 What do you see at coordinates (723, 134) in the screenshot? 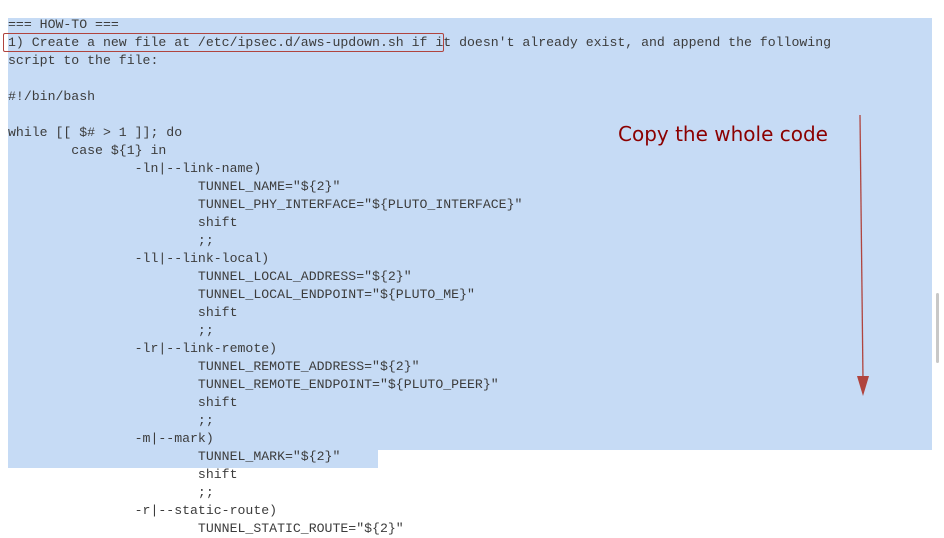
I see `annotation-label: Copy the whole code` at bounding box center [723, 134].